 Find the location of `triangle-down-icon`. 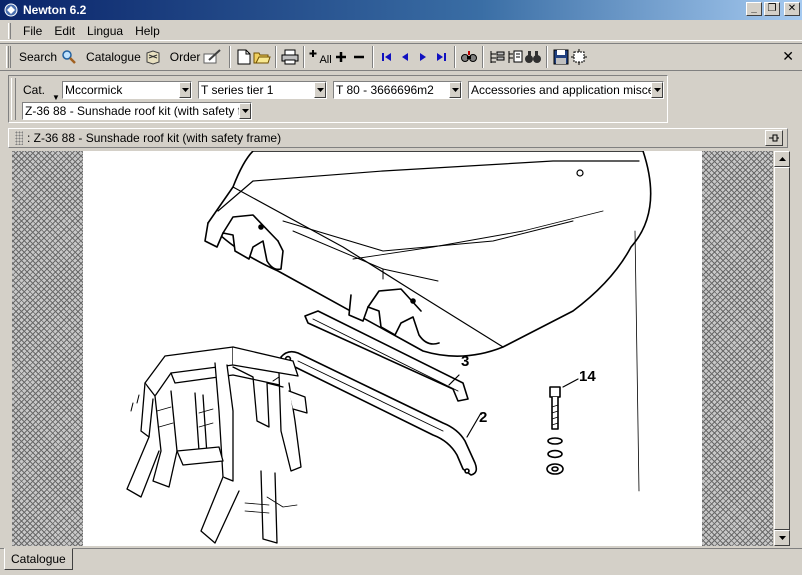

triangle-down-icon is located at coordinates (782, 538).